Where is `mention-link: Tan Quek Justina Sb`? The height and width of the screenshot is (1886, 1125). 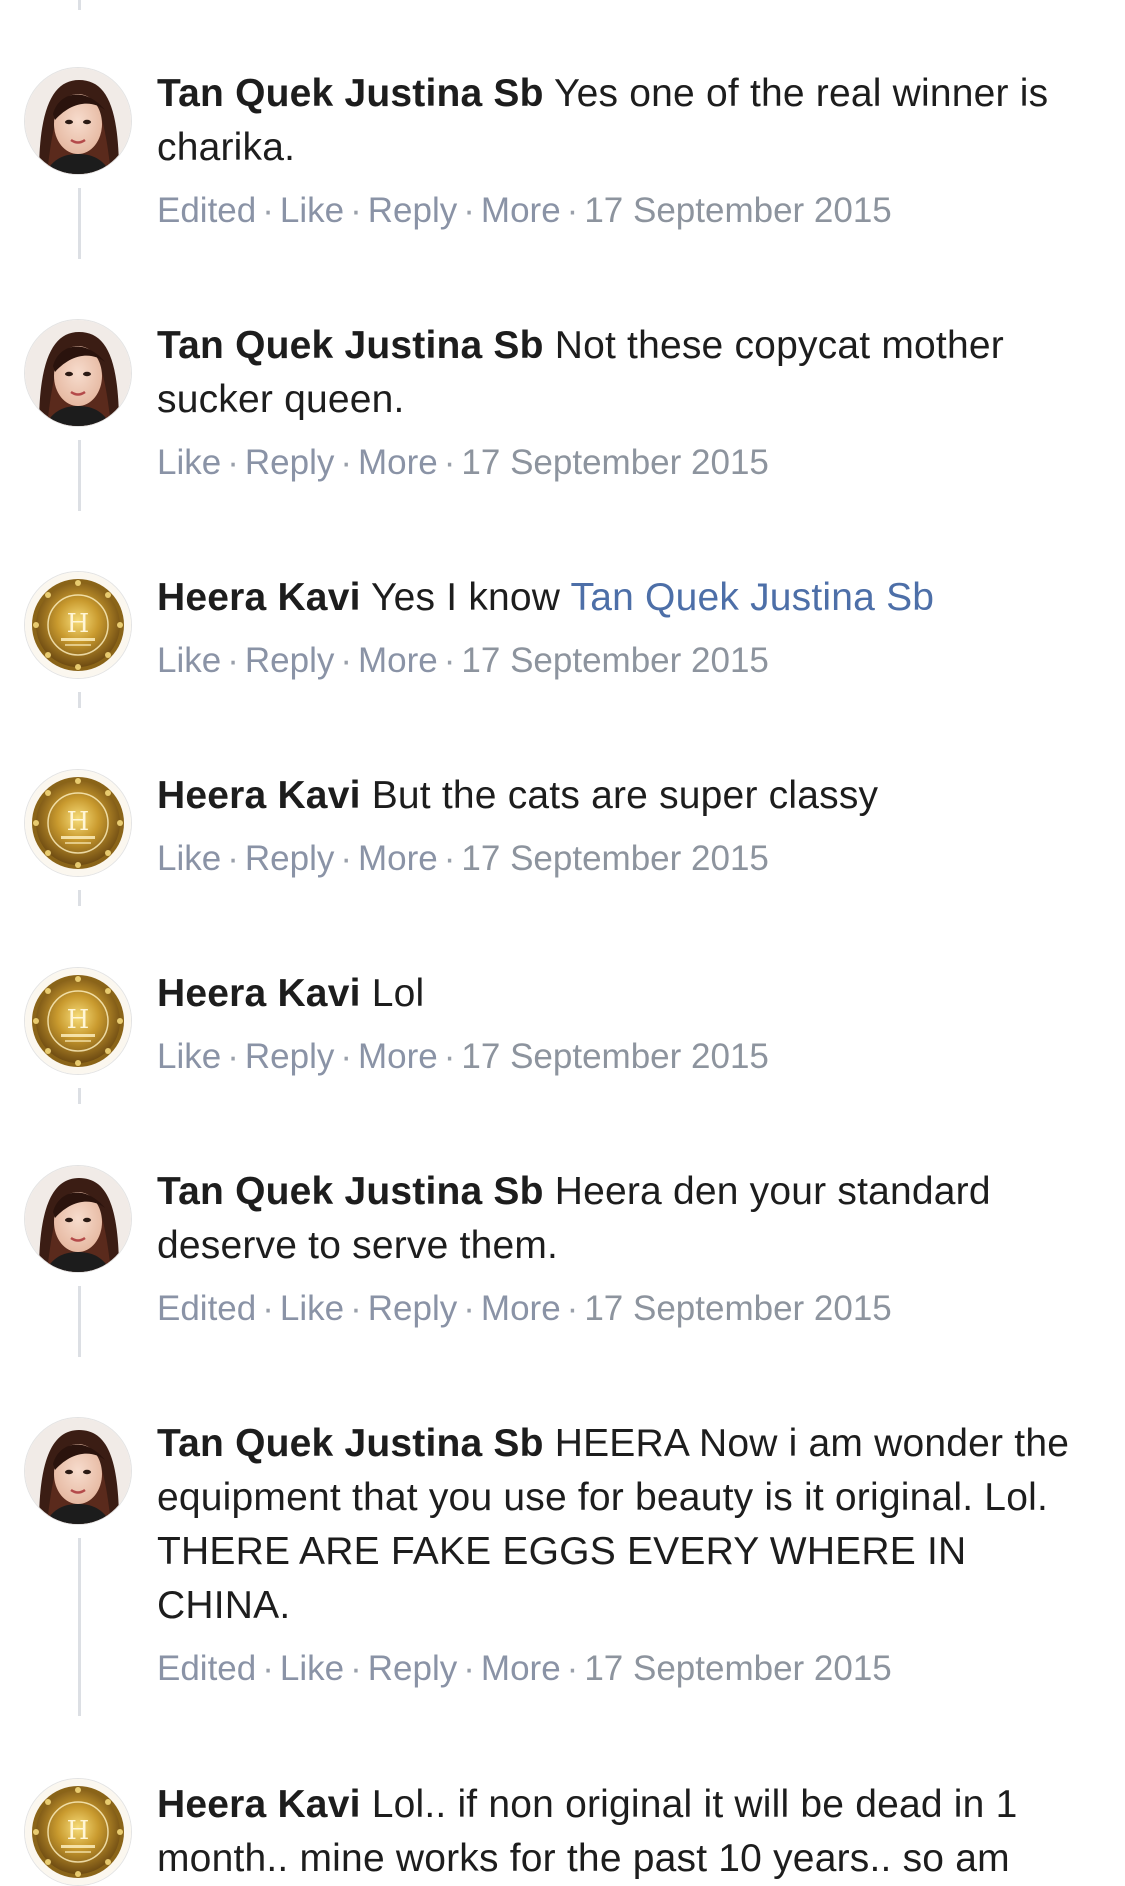
mention-link: Tan Quek Justina Sb is located at coordinates (753, 597).